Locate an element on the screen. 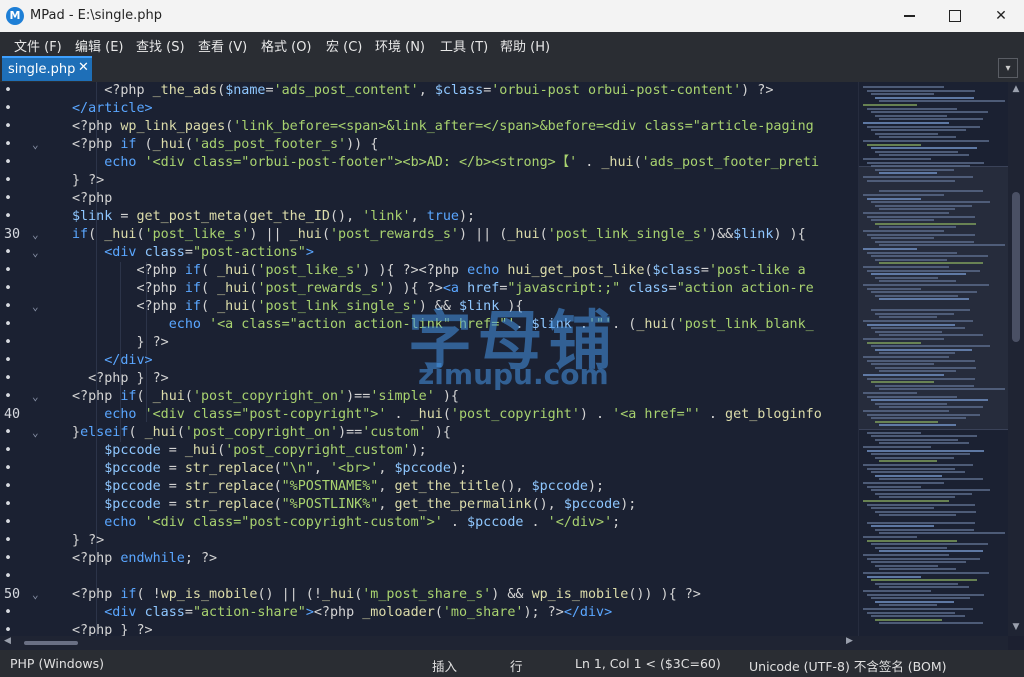  status-language: PHP (Windows) is located at coordinates (57, 663).